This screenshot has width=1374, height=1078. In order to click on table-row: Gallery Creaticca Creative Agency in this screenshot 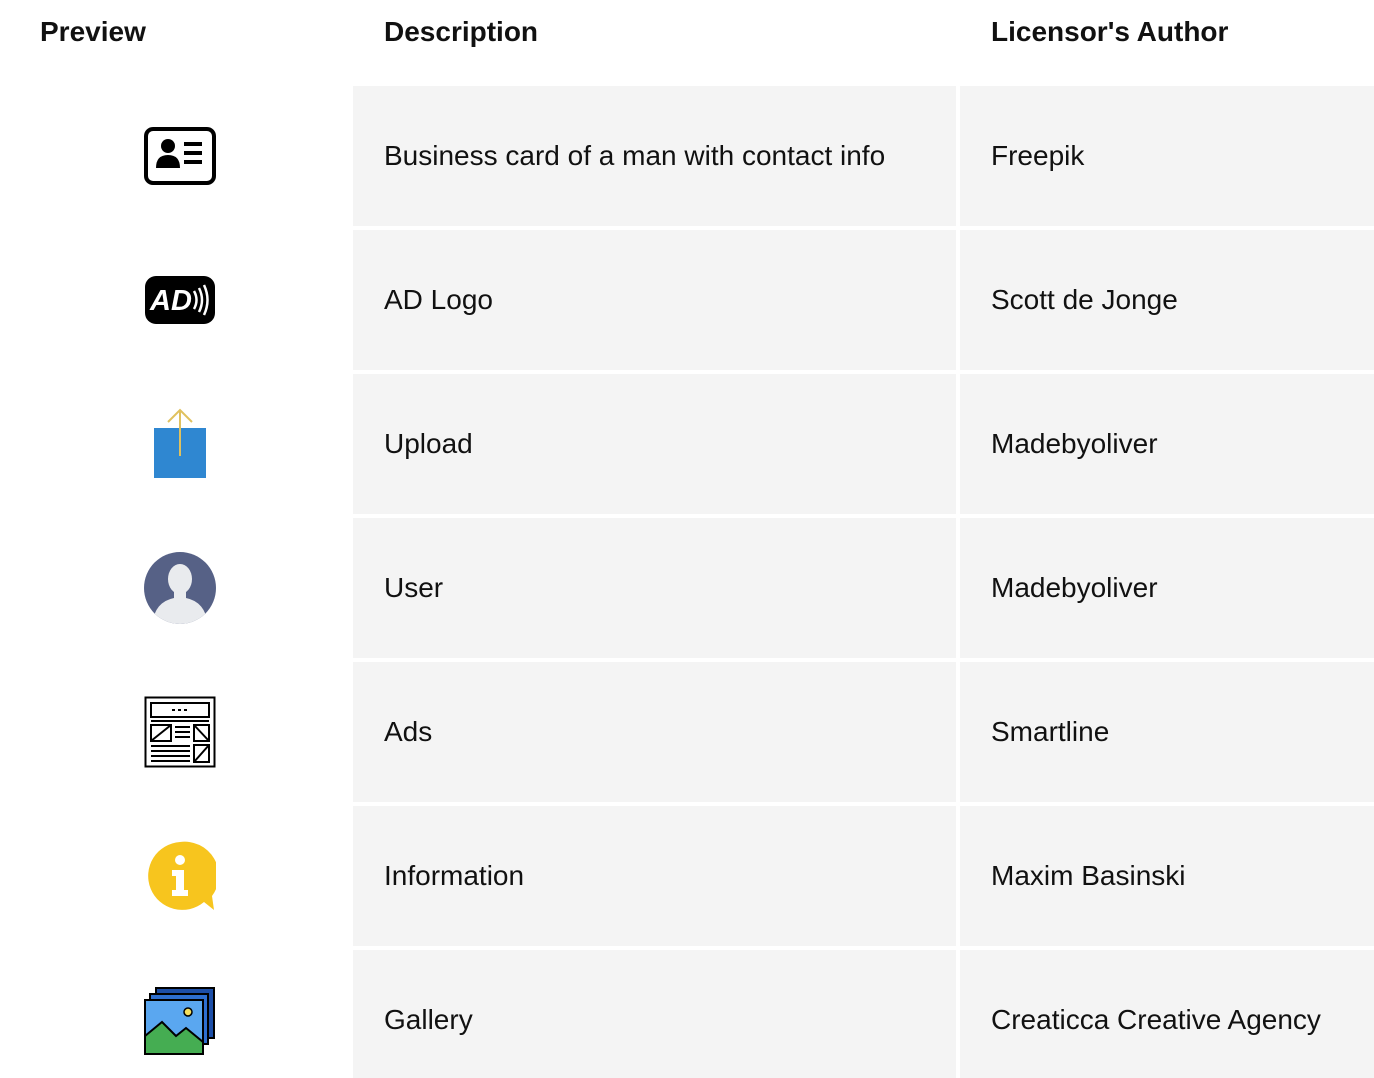, I will do `click(687, 1014)`.